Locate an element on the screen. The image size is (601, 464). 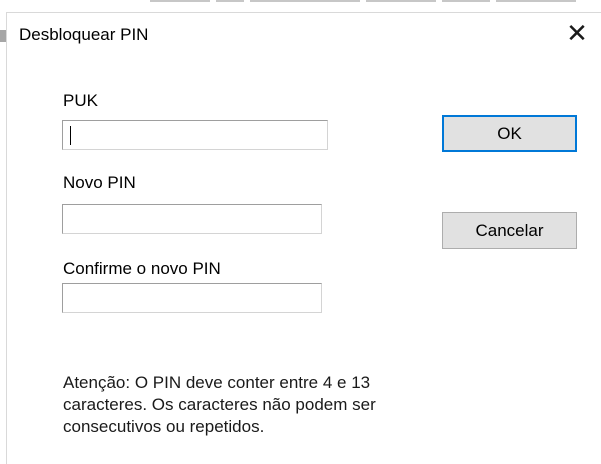
background-window-remnant is located at coordinates (375, 2).